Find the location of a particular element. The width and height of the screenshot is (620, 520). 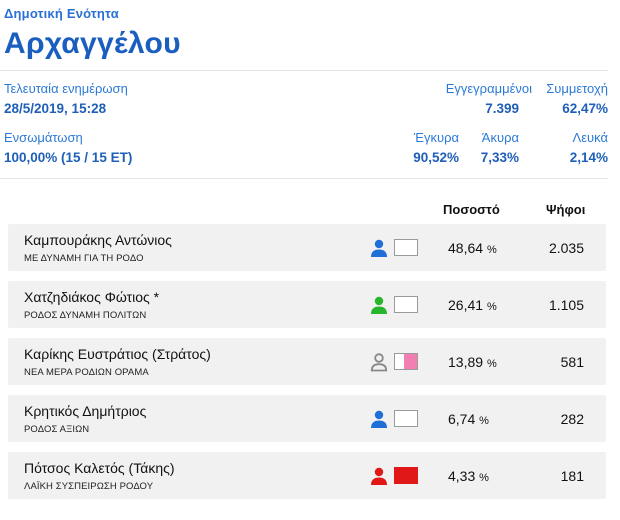

candidate-percent: 26,41 % is located at coordinates (472, 305).